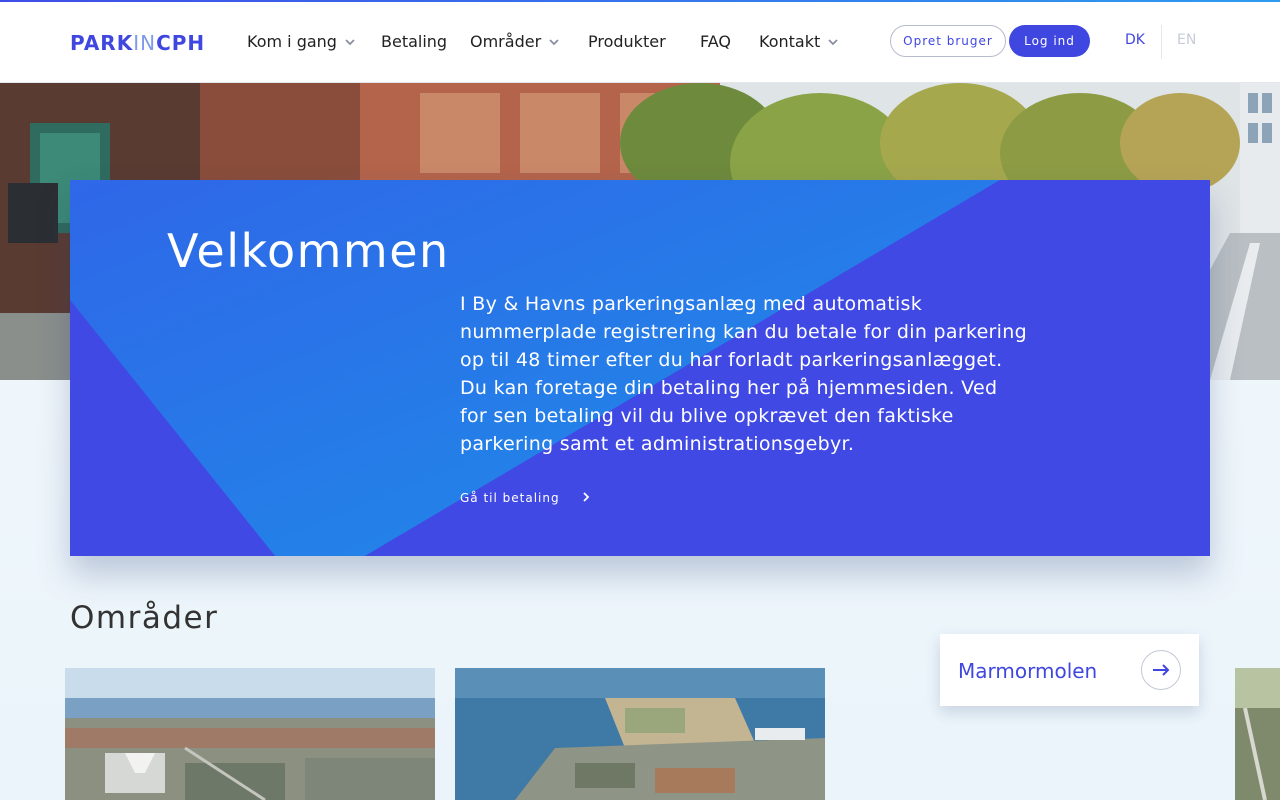 Image resolution: width=1280 pixels, height=800 pixels. What do you see at coordinates (1028, 671) in the screenshot?
I see `area-card-label: Marmormolen` at bounding box center [1028, 671].